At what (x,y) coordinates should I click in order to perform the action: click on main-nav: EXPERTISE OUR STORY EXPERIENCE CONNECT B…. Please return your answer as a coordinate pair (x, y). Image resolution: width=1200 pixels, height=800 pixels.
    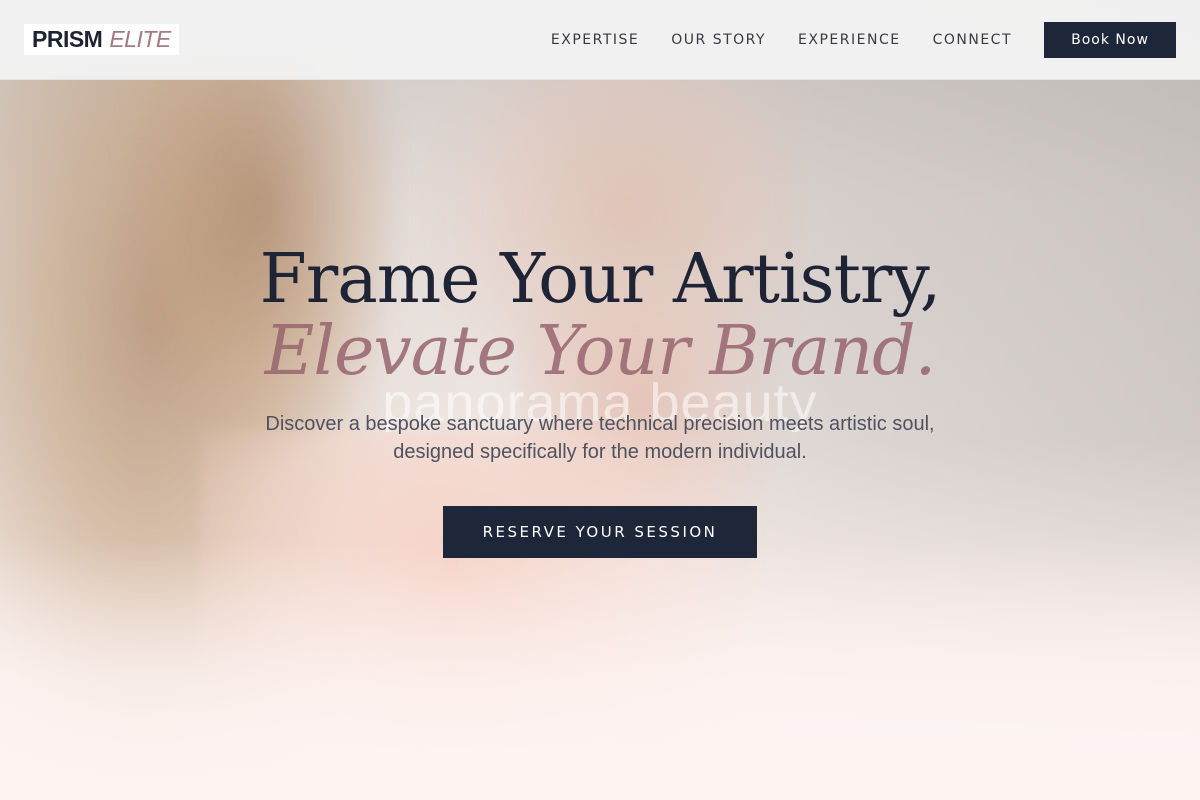
    Looking at the image, I should click on (847, 39).